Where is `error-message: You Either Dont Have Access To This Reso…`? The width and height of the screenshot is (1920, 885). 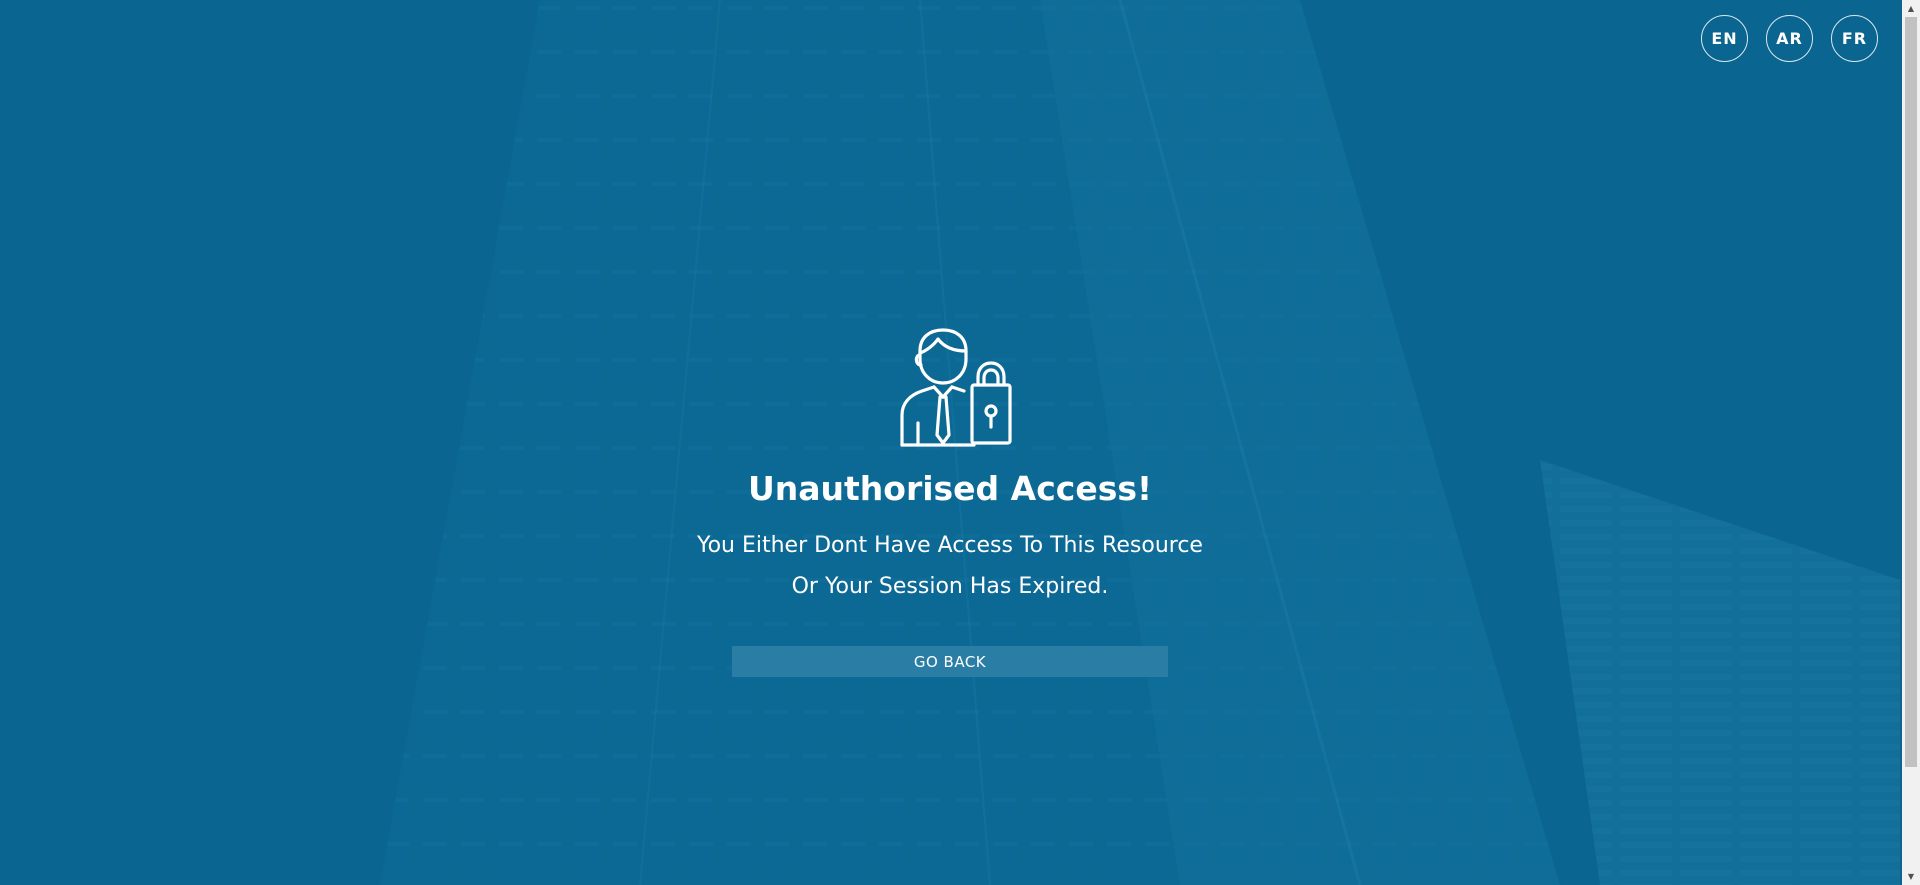
error-message: You Either Dont Have Access To This Reso… is located at coordinates (950, 566).